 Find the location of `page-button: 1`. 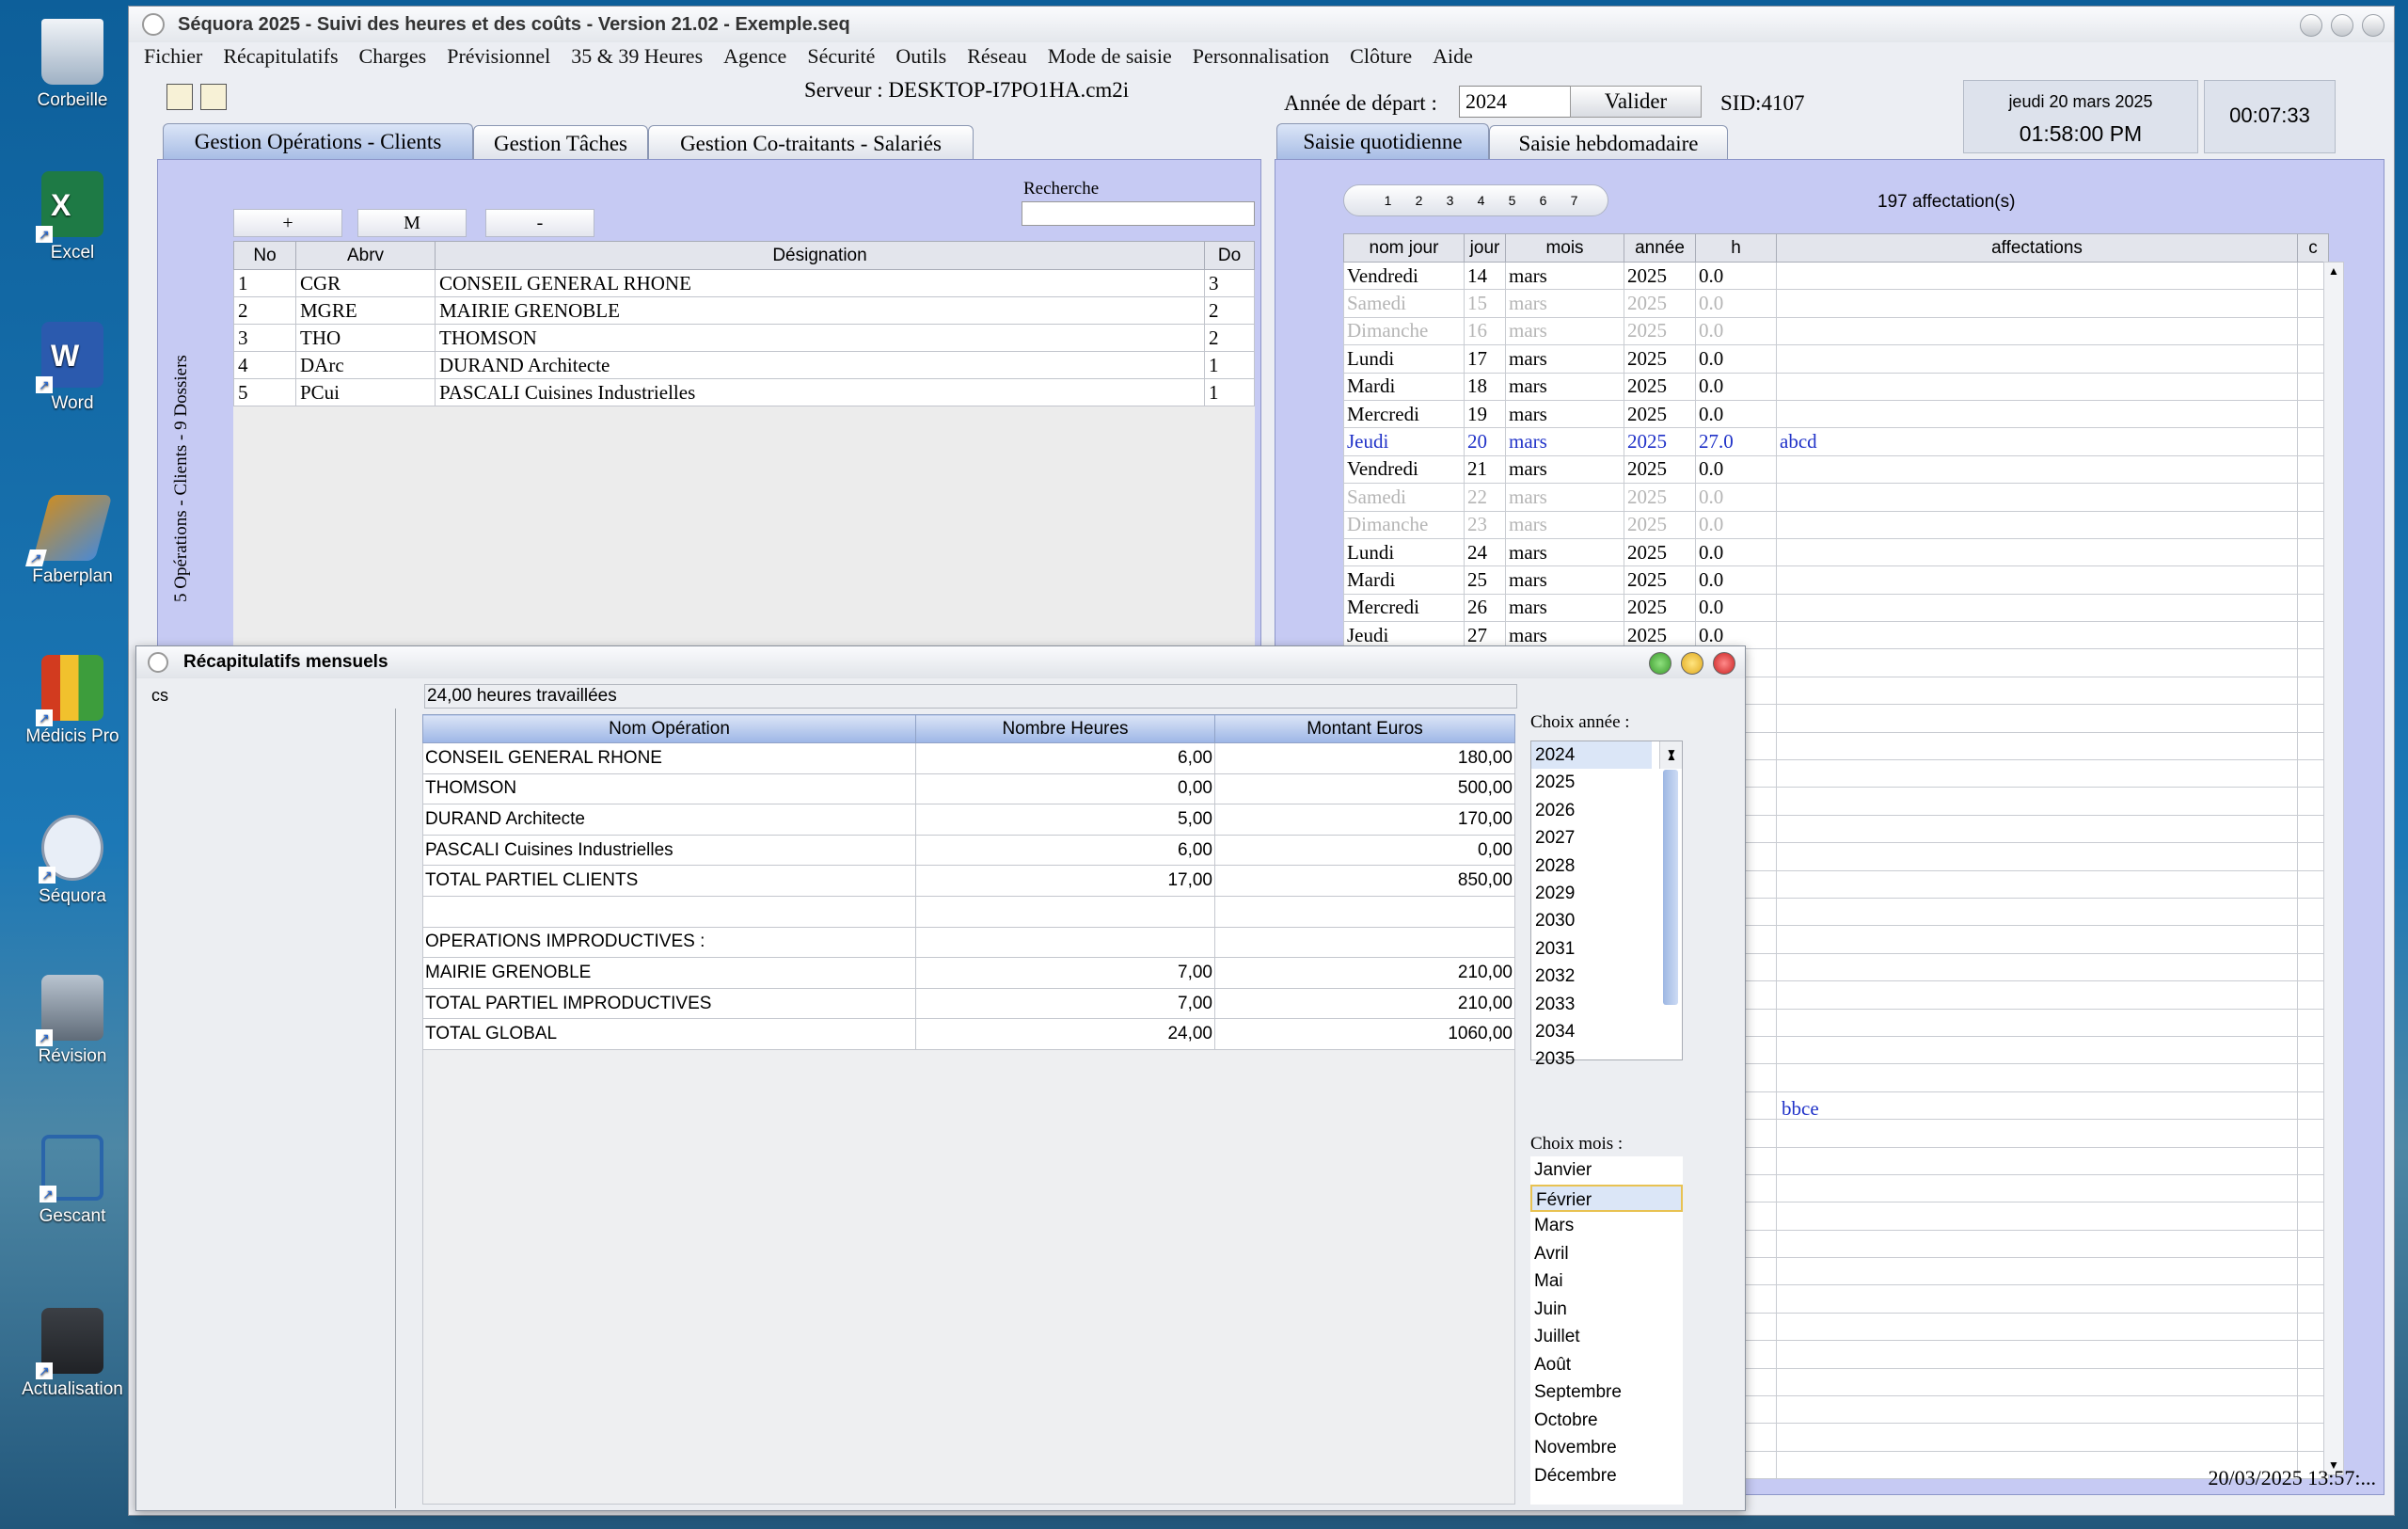

page-button: 1 is located at coordinates (1388, 200).